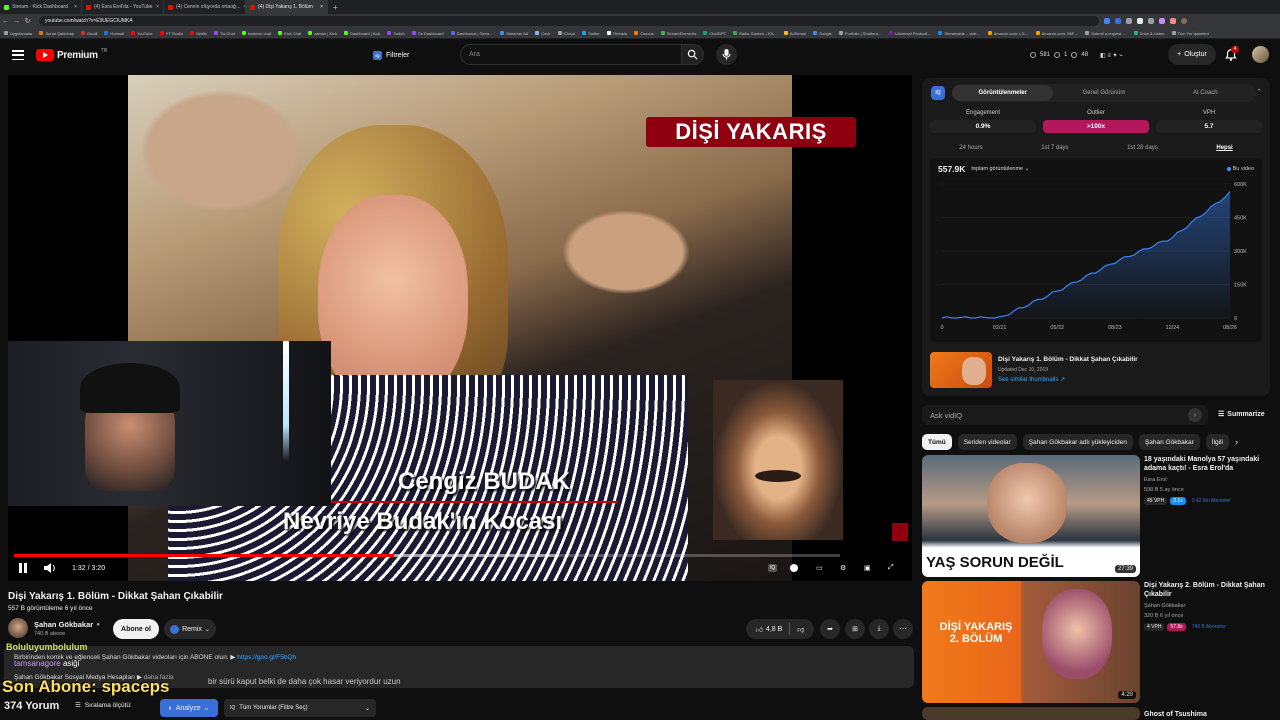 This screenshot has width=1280, height=720. Describe the element at coordinates (23, 568) in the screenshot. I see `play-pause-button` at that location.